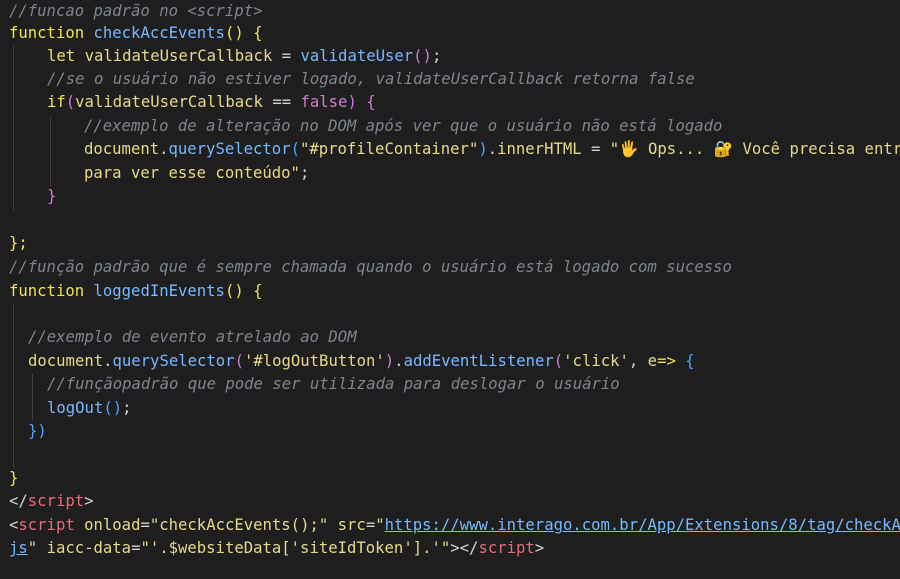 The height and width of the screenshot is (579, 900). I want to click on parameter: e, so click(652, 361).